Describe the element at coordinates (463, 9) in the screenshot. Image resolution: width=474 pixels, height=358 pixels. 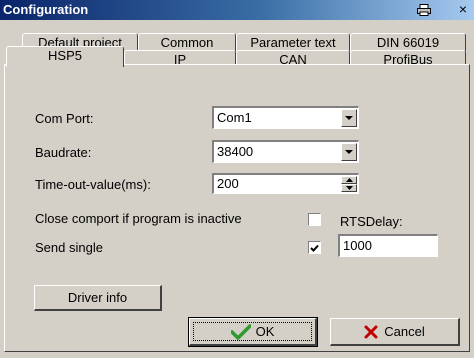
I see `close-icon: ×` at that location.